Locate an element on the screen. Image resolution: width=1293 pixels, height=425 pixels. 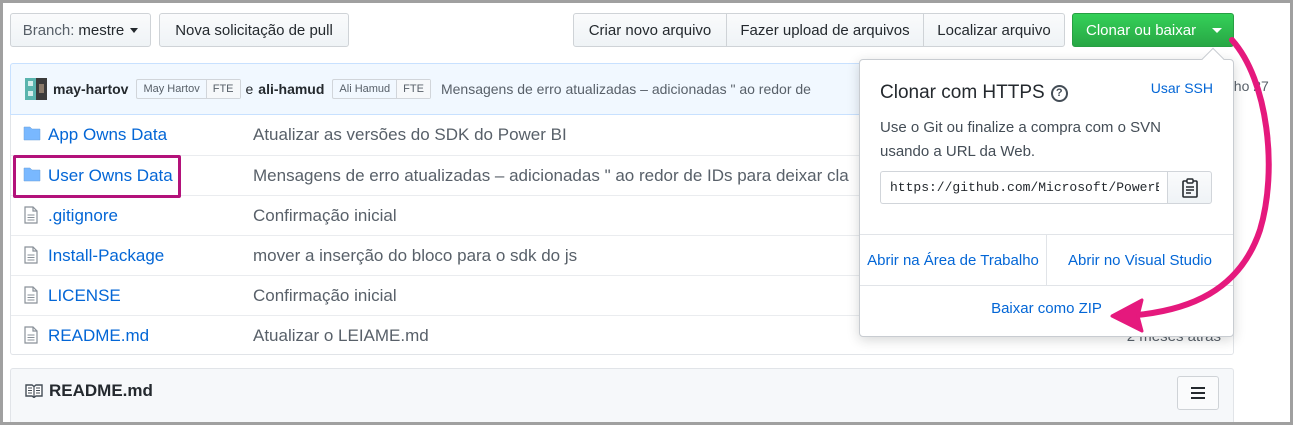
find-file-button: Localizar arquivo is located at coordinates (994, 30).